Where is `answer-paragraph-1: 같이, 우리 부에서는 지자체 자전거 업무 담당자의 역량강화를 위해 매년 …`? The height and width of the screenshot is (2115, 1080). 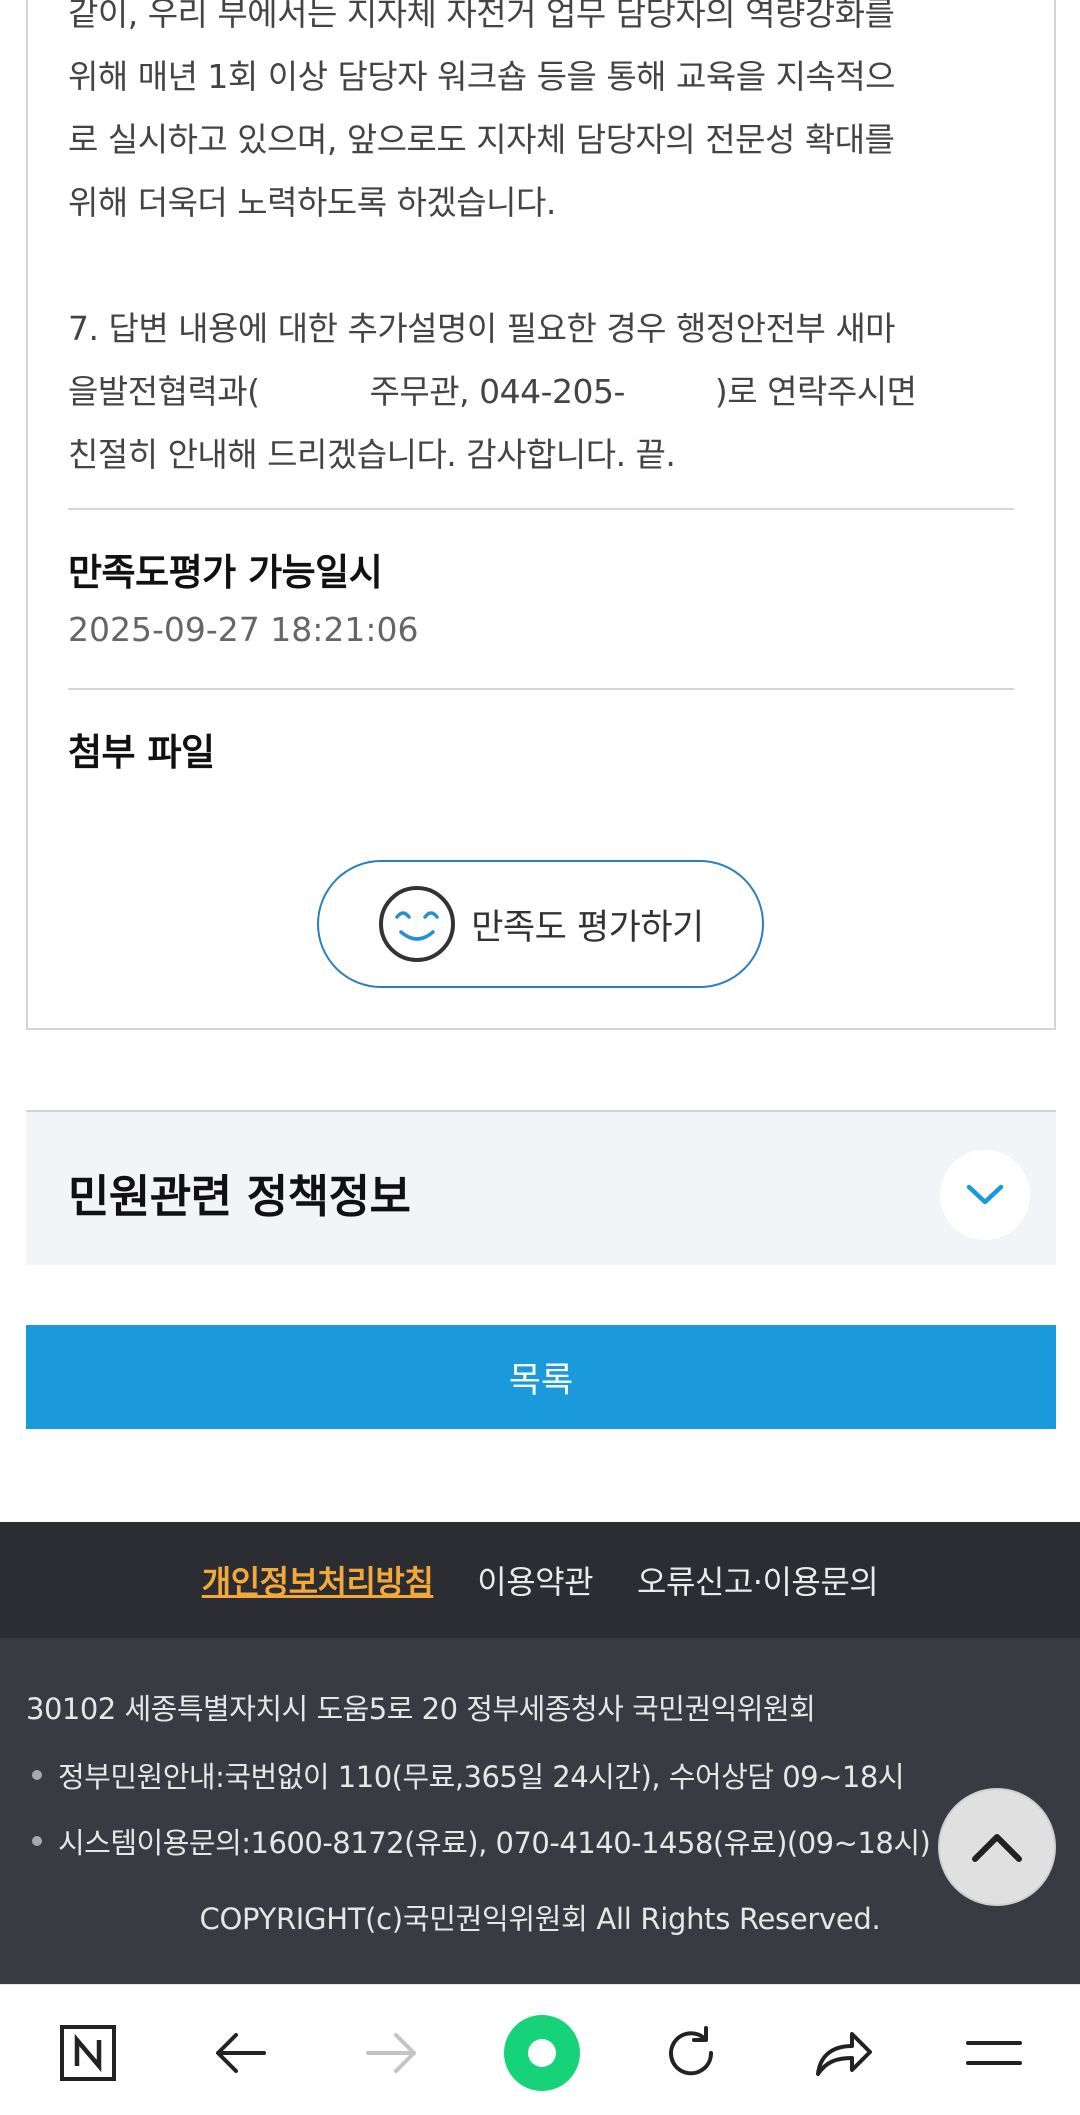 answer-paragraph-1: 같이, 우리 부에서는 지자체 자전거 업무 담당자의 역량강화를 위해 매년 … is located at coordinates (482, 111).